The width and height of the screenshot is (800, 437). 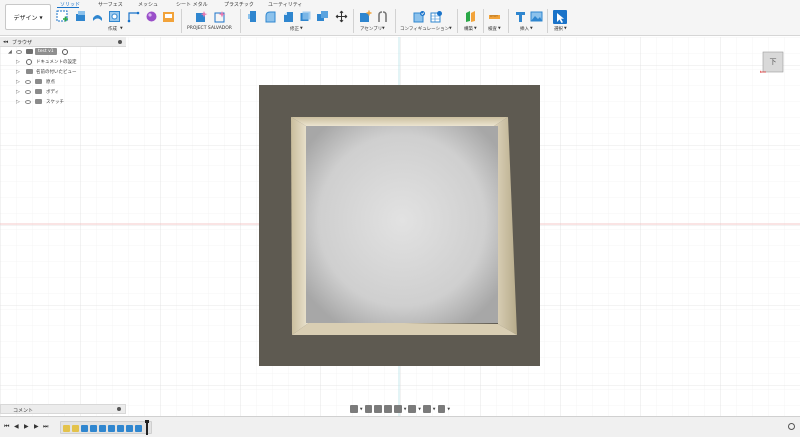 What do you see at coordinates (112, 29) in the screenshot?
I see `group-label-create: 作成` at bounding box center [112, 29].